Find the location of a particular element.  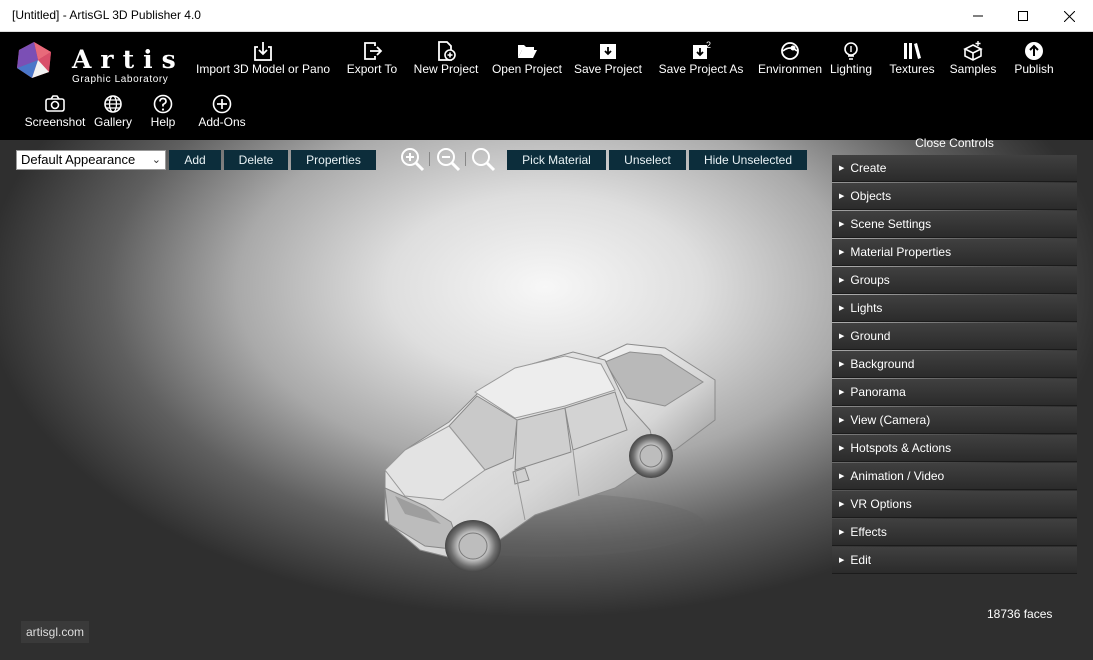

zoom-out-button is located at coordinates (448, 159).